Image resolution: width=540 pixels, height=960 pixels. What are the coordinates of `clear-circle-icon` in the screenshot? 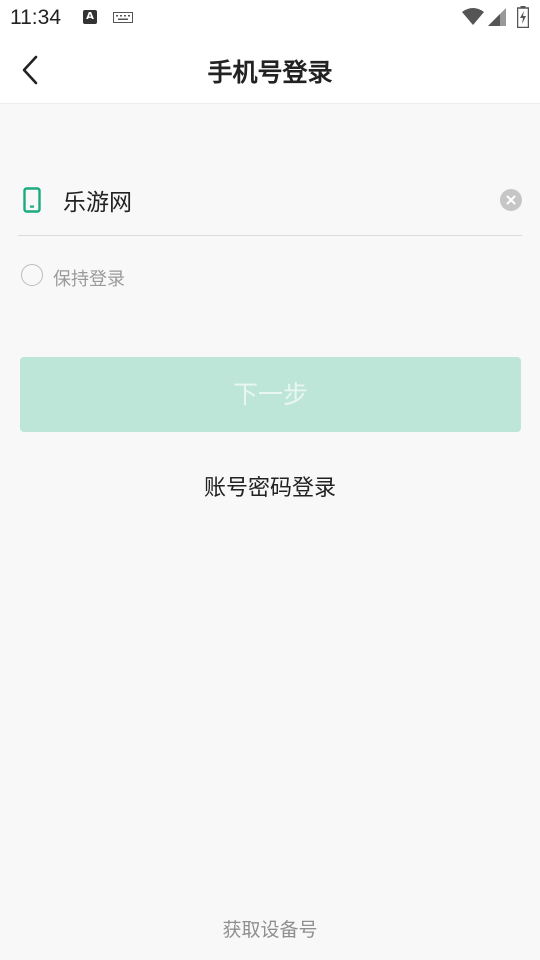 It's located at (511, 200).